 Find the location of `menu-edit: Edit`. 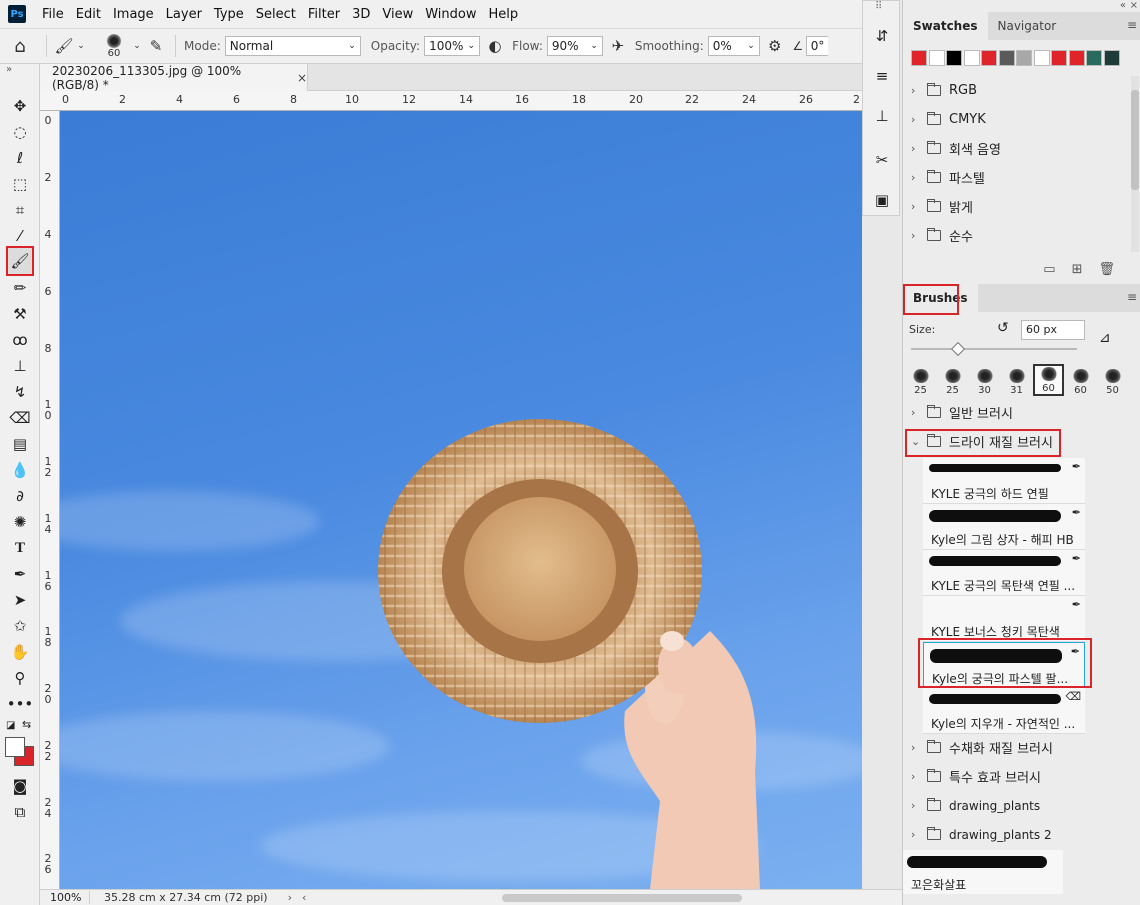

menu-edit: Edit is located at coordinates (88, 14).